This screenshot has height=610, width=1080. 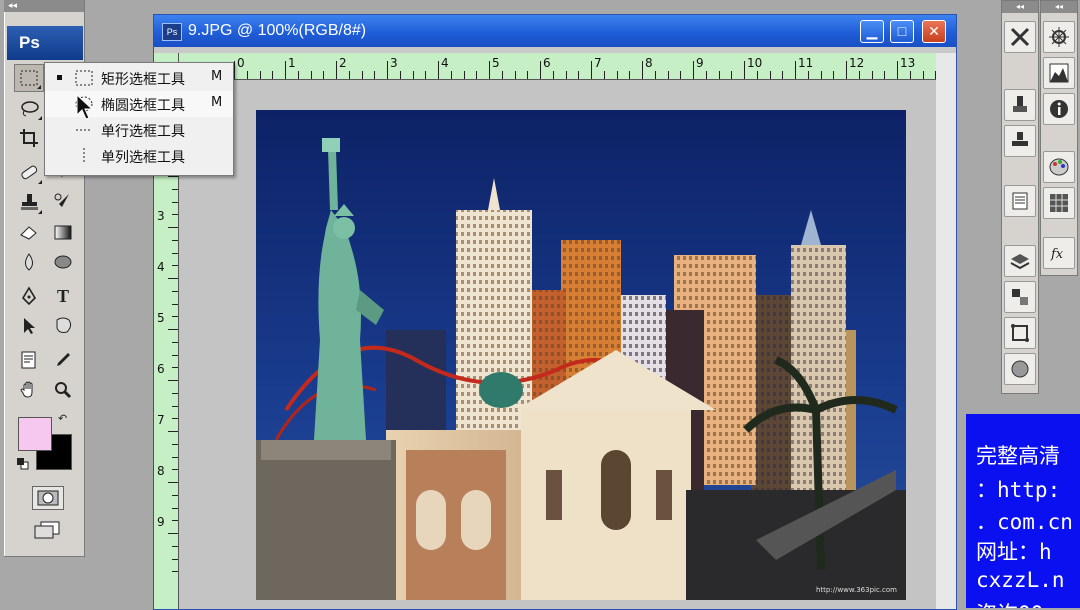 I want to click on lasso-tool, so click(x=29, y=108).